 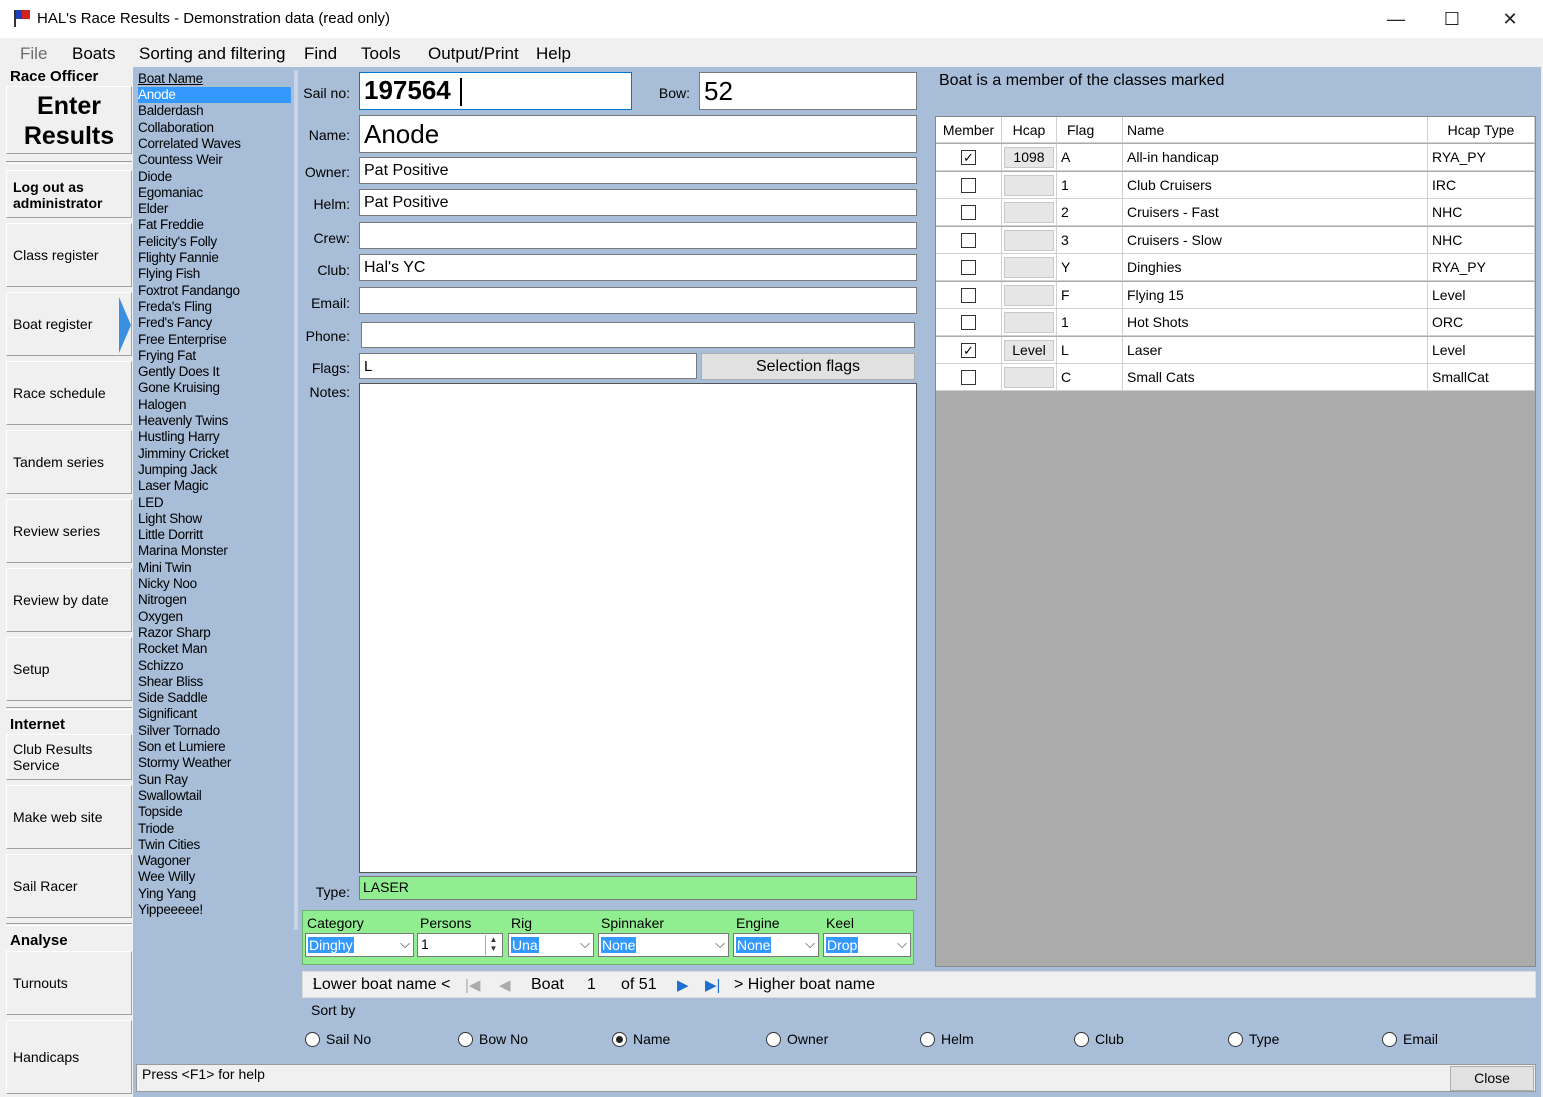 I want to click on boat-list-item: Hustling Harry, so click(x=179, y=437).